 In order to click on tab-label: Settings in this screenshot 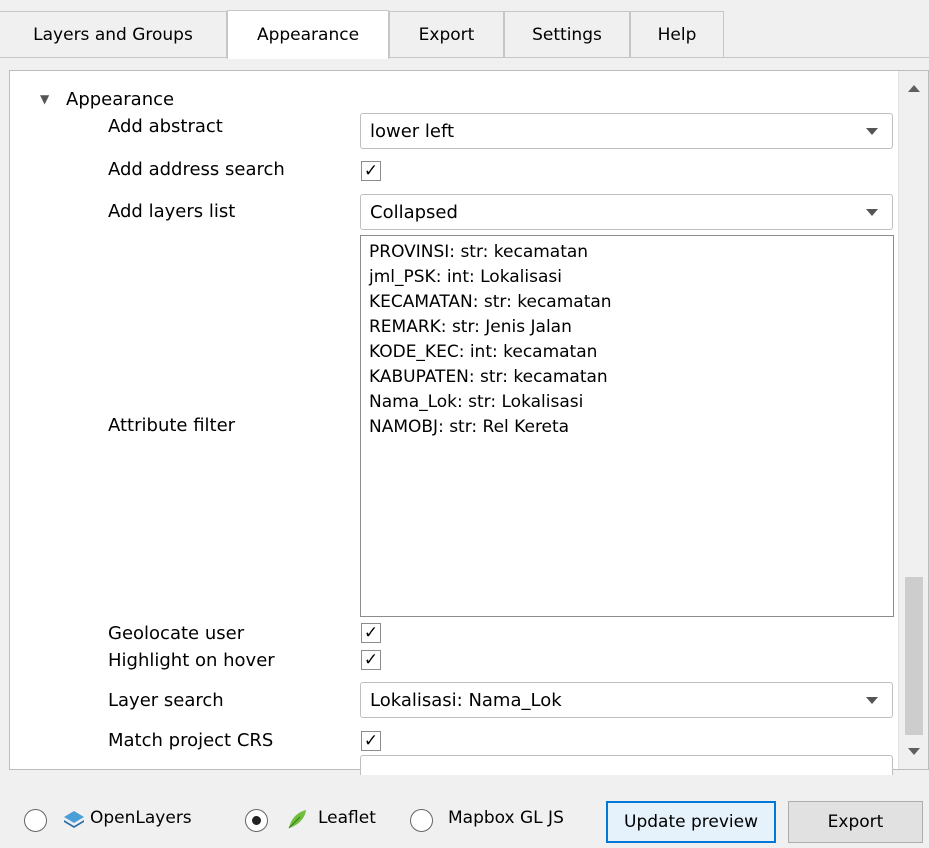, I will do `click(567, 35)`.